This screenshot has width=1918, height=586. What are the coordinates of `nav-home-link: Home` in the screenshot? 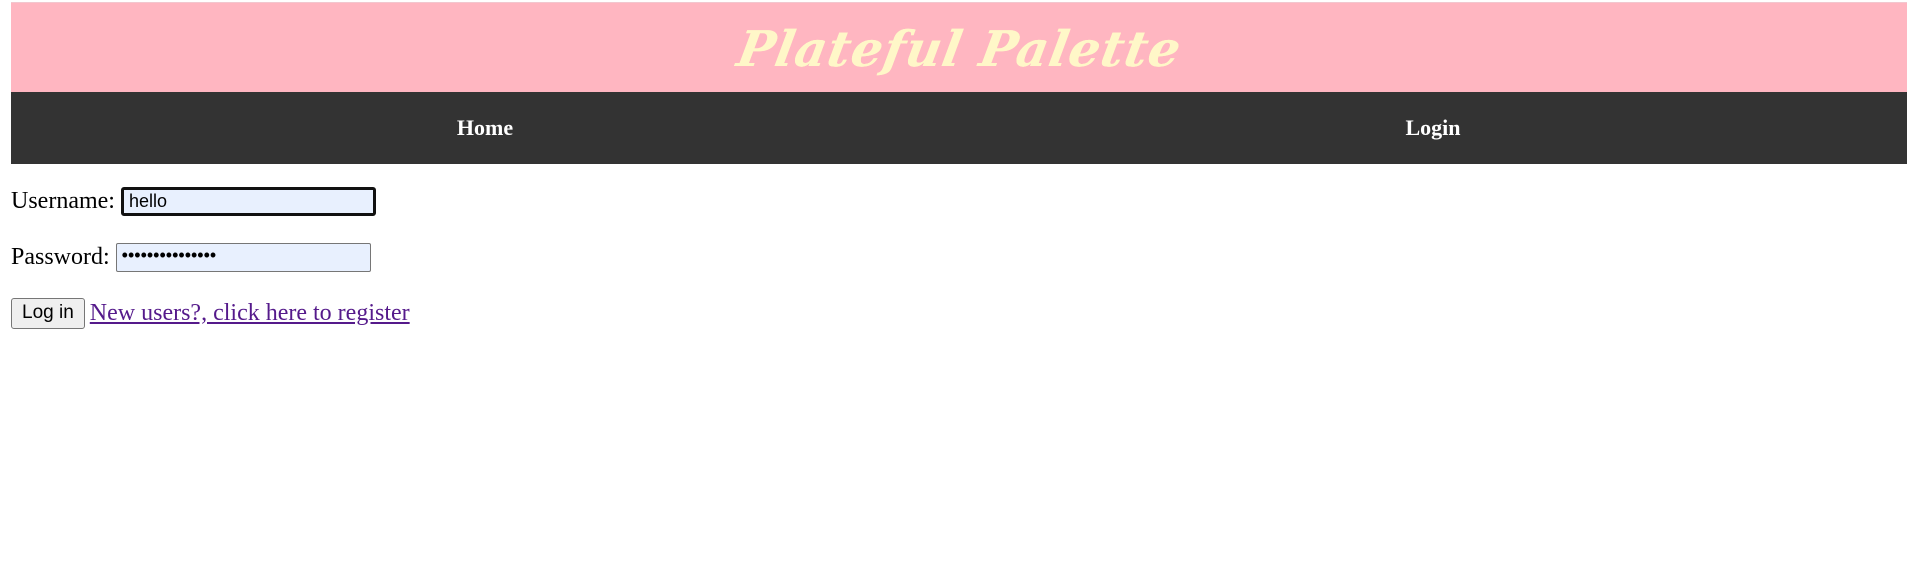 It's located at (485, 128).